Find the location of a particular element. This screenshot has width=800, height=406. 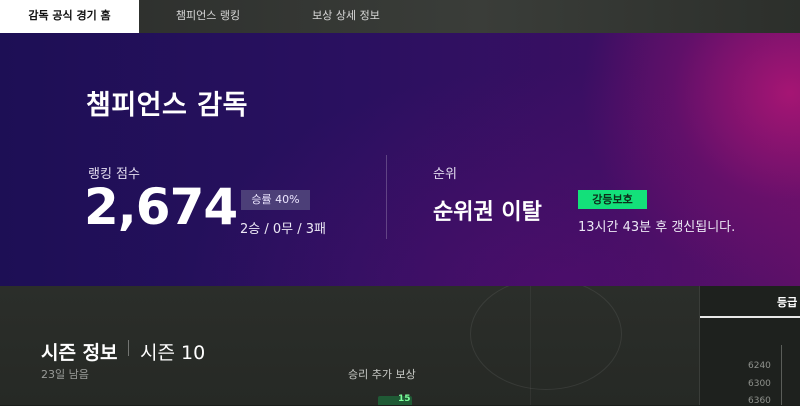

tab-champions-ranking: 챔피언스 랭킹 is located at coordinates (208, 16).